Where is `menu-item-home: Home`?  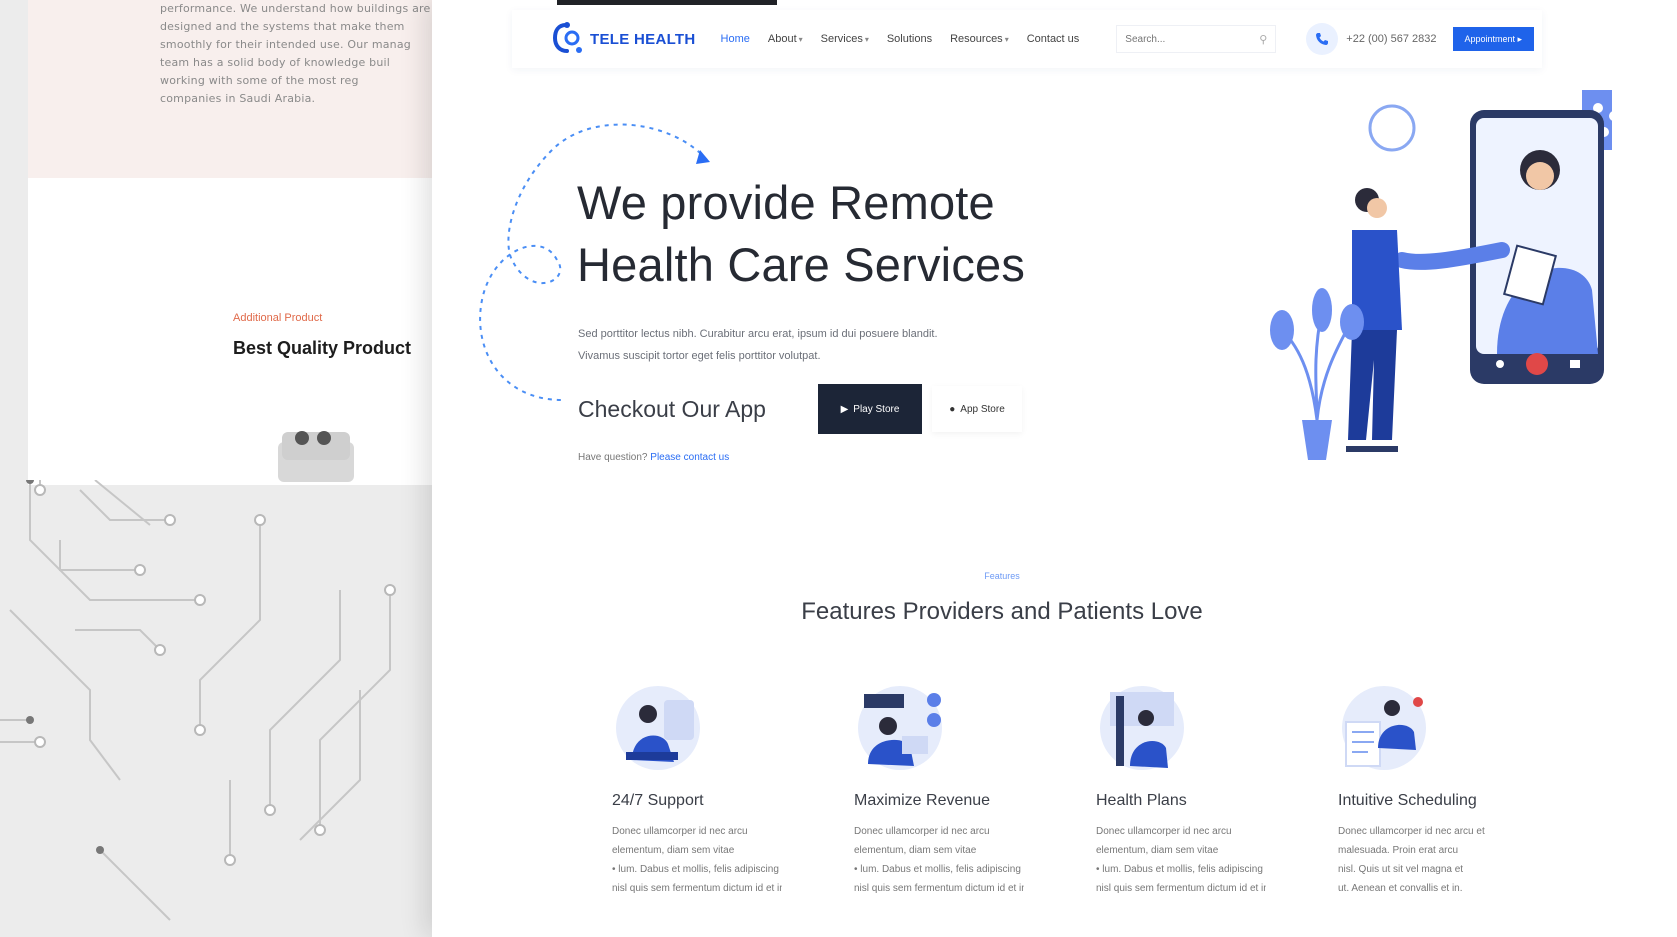 menu-item-home: Home is located at coordinates (735, 39).